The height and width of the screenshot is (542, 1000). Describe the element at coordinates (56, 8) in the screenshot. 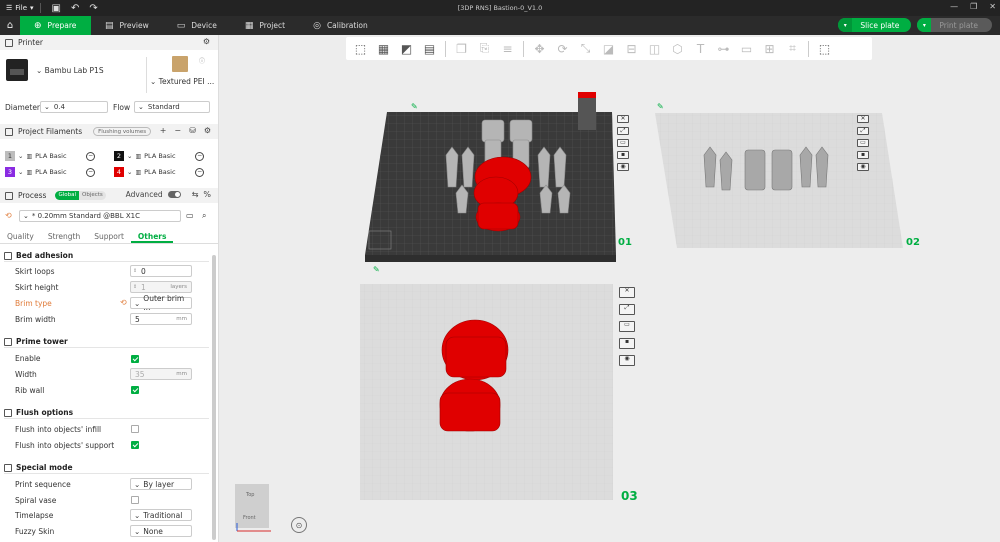

I see `save-icon: ▣` at that location.